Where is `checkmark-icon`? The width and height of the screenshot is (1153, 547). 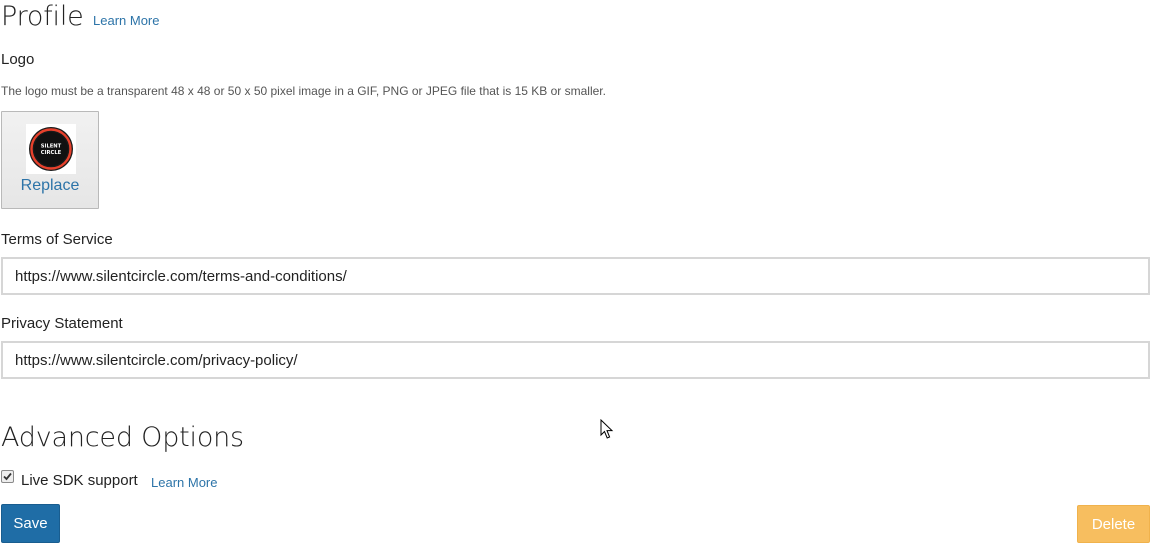 checkmark-icon is located at coordinates (7, 476).